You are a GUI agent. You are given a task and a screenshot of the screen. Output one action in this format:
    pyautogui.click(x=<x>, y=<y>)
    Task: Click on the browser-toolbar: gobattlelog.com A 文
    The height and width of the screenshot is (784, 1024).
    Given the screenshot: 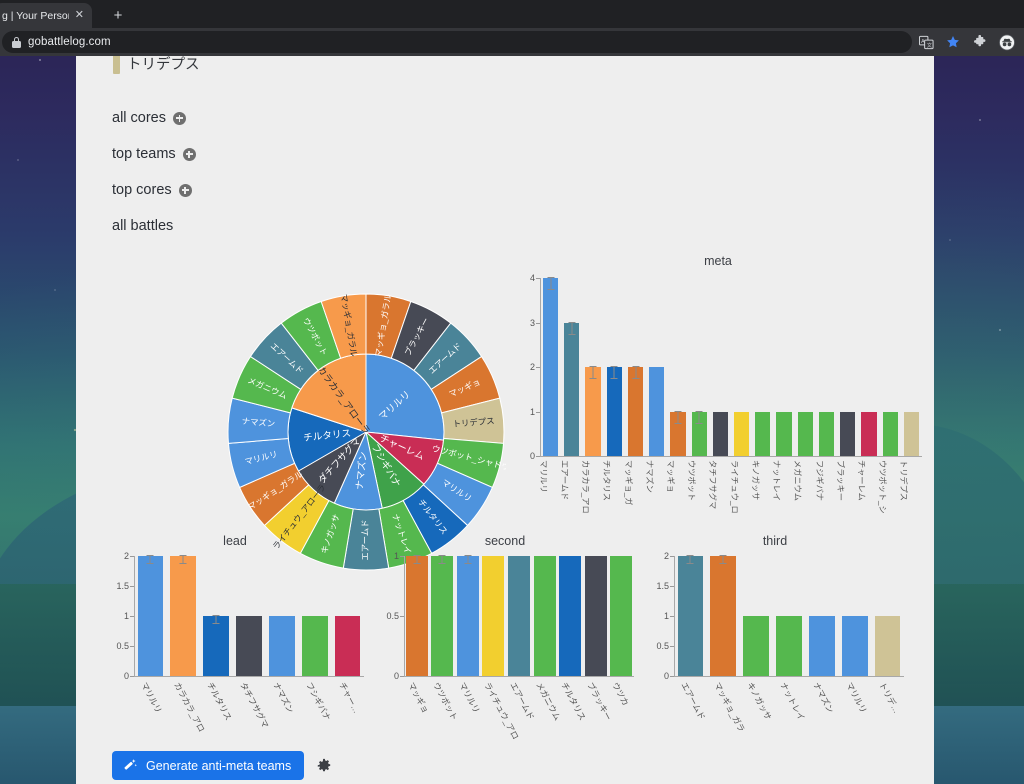 What is the action you would take?
    pyautogui.click(x=512, y=42)
    